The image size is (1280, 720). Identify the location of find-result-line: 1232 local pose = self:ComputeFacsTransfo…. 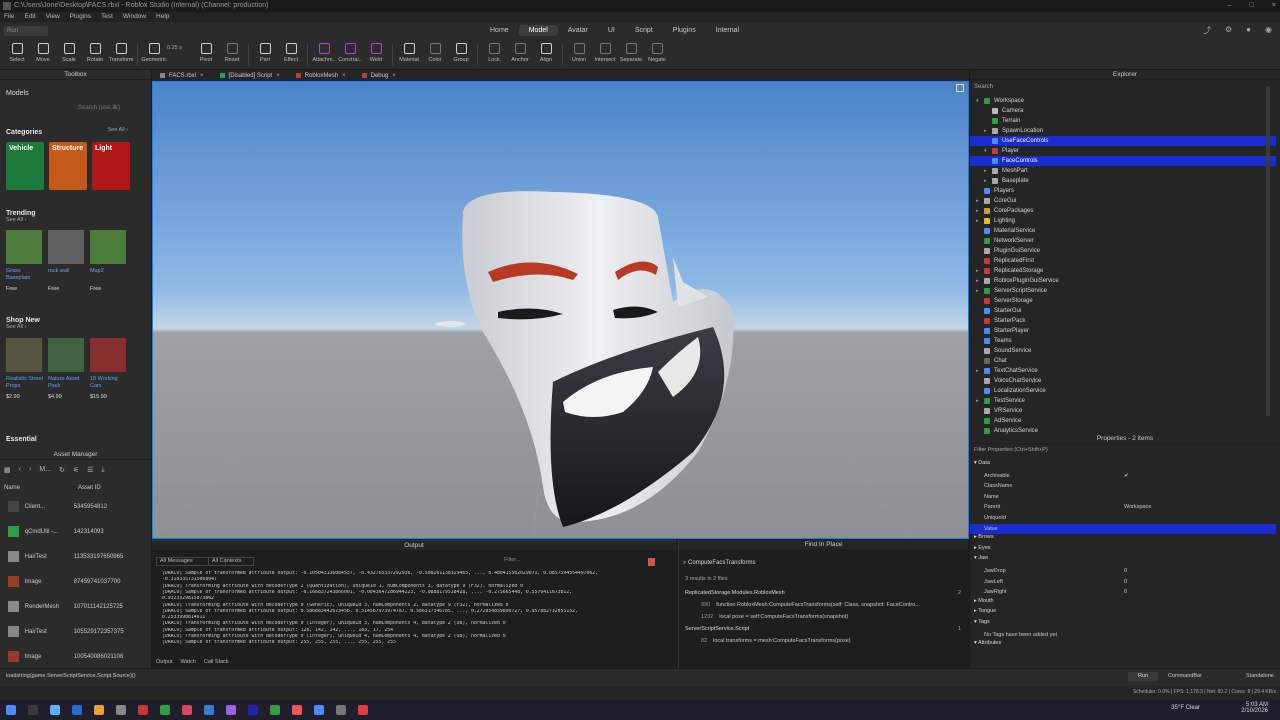
(831, 617).